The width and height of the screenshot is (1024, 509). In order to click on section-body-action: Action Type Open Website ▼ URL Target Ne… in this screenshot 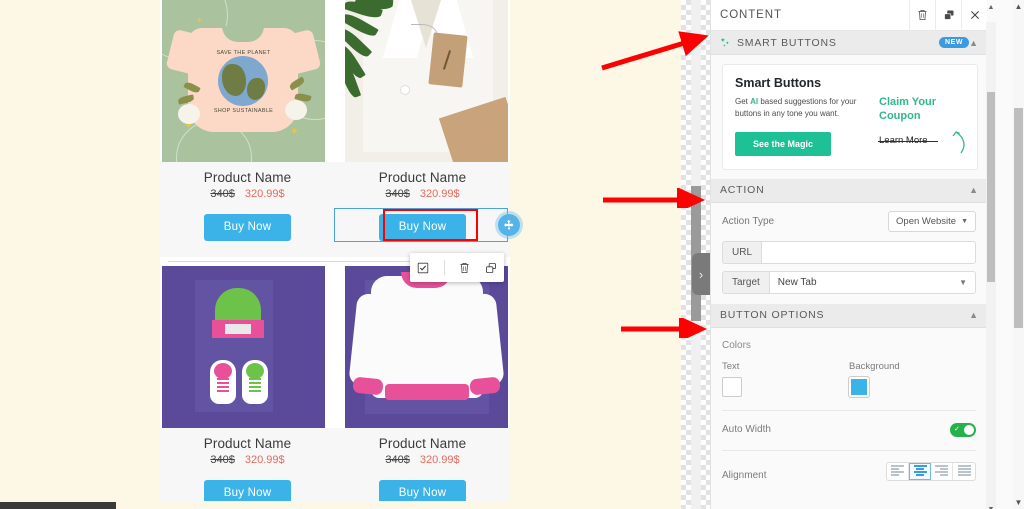, I will do `click(849, 253)`.